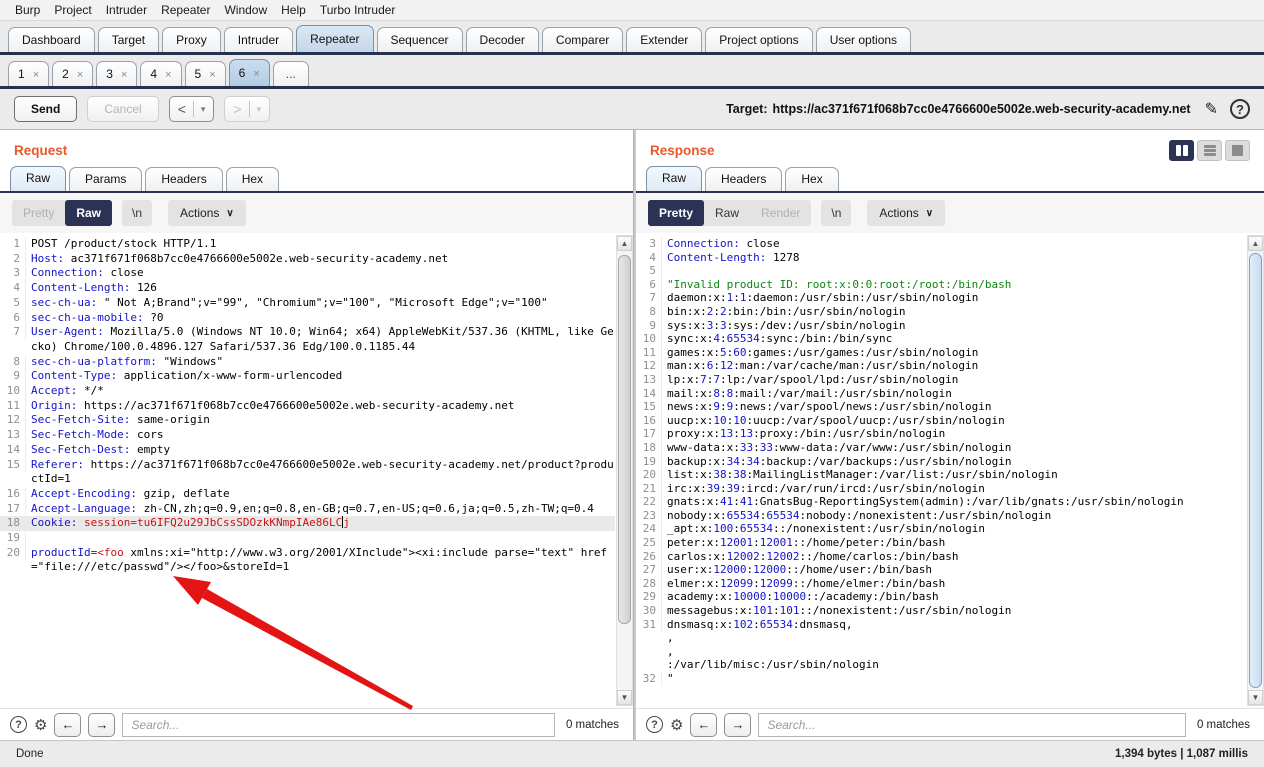  What do you see at coordinates (205, 73) in the screenshot?
I see `repeater-tab-5: 5 ×` at bounding box center [205, 73].